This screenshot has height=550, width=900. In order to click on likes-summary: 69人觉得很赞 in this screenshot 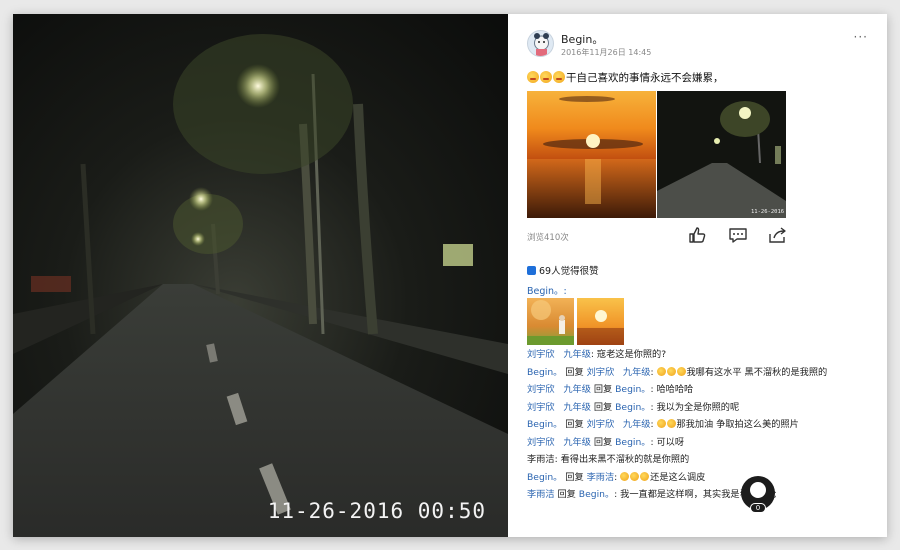, I will do `click(563, 270)`.